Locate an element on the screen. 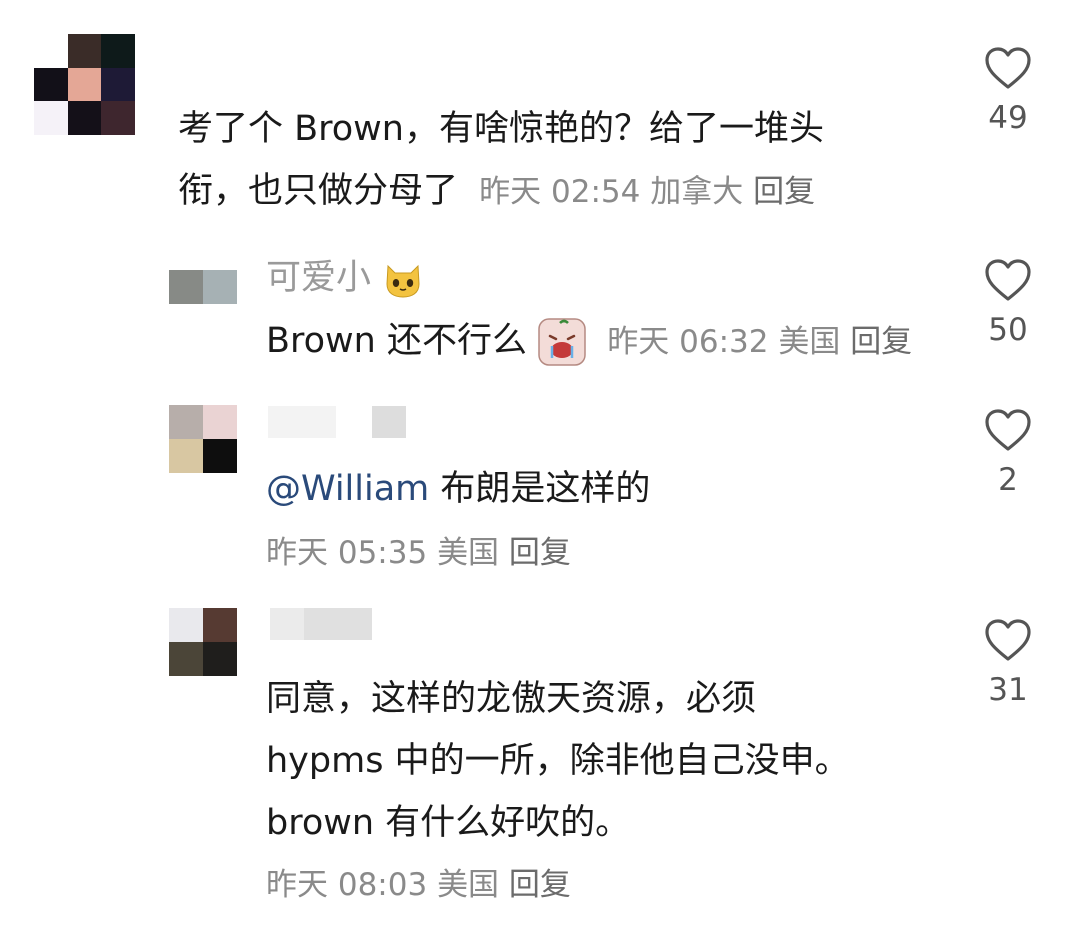 Image resolution: width=1080 pixels, height=939 pixels. like-button: 2 is located at coordinates (1008, 454).